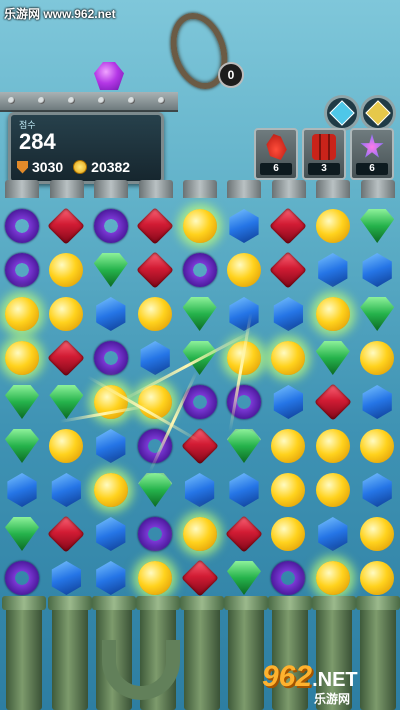 This screenshot has height=710, width=400. I want to click on booster-dynamite: 3, so click(324, 154).